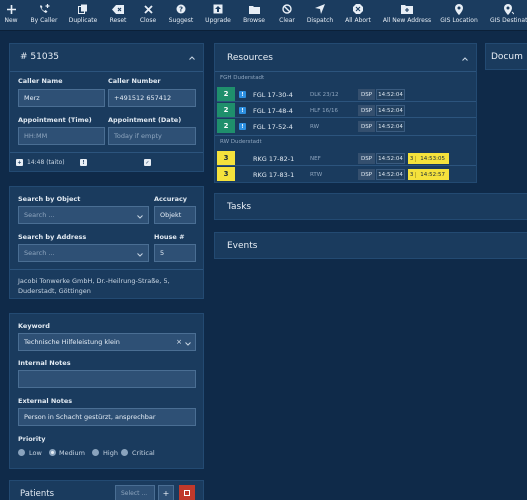 The height and width of the screenshot is (500, 527). What do you see at coordinates (152, 98) in the screenshot?
I see `caller-number-field: +491512 657412` at bounding box center [152, 98].